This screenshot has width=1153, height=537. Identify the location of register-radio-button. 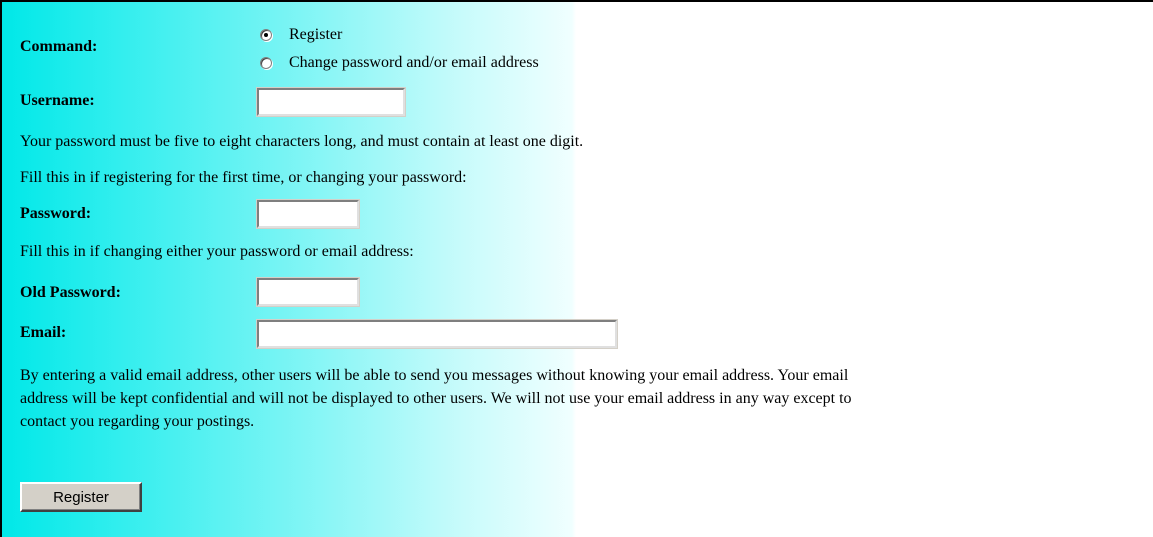
(266, 35).